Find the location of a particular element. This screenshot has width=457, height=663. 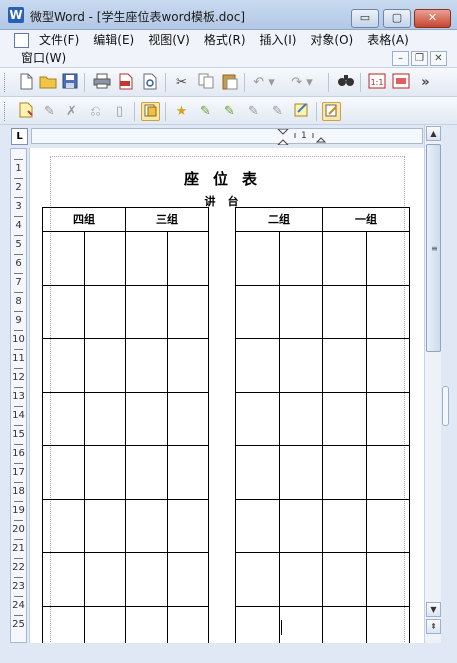

vertical-scrollbar: ▲ ≡ ▼ ⇞ is located at coordinates (432, 384).